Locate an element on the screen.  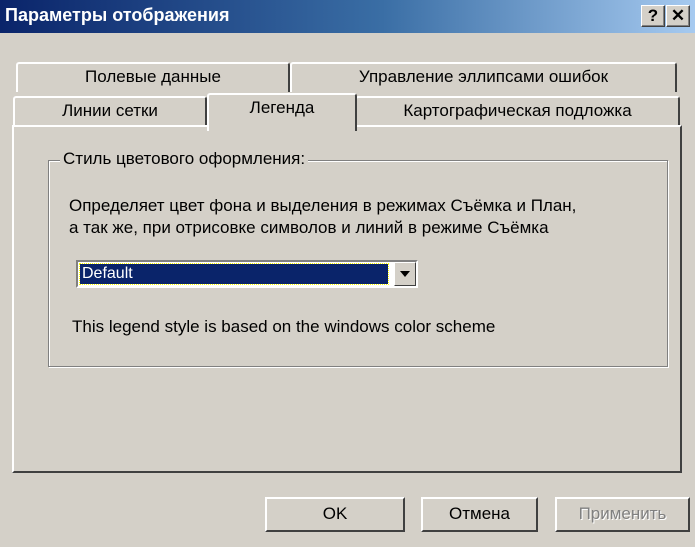
legend-style-selected-value: Default is located at coordinates (234, 274).